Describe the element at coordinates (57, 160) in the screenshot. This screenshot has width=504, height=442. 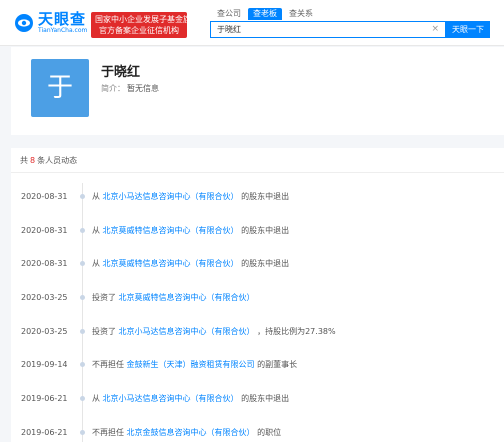
I see `activity-header-suffix: 条人员动态` at that location.